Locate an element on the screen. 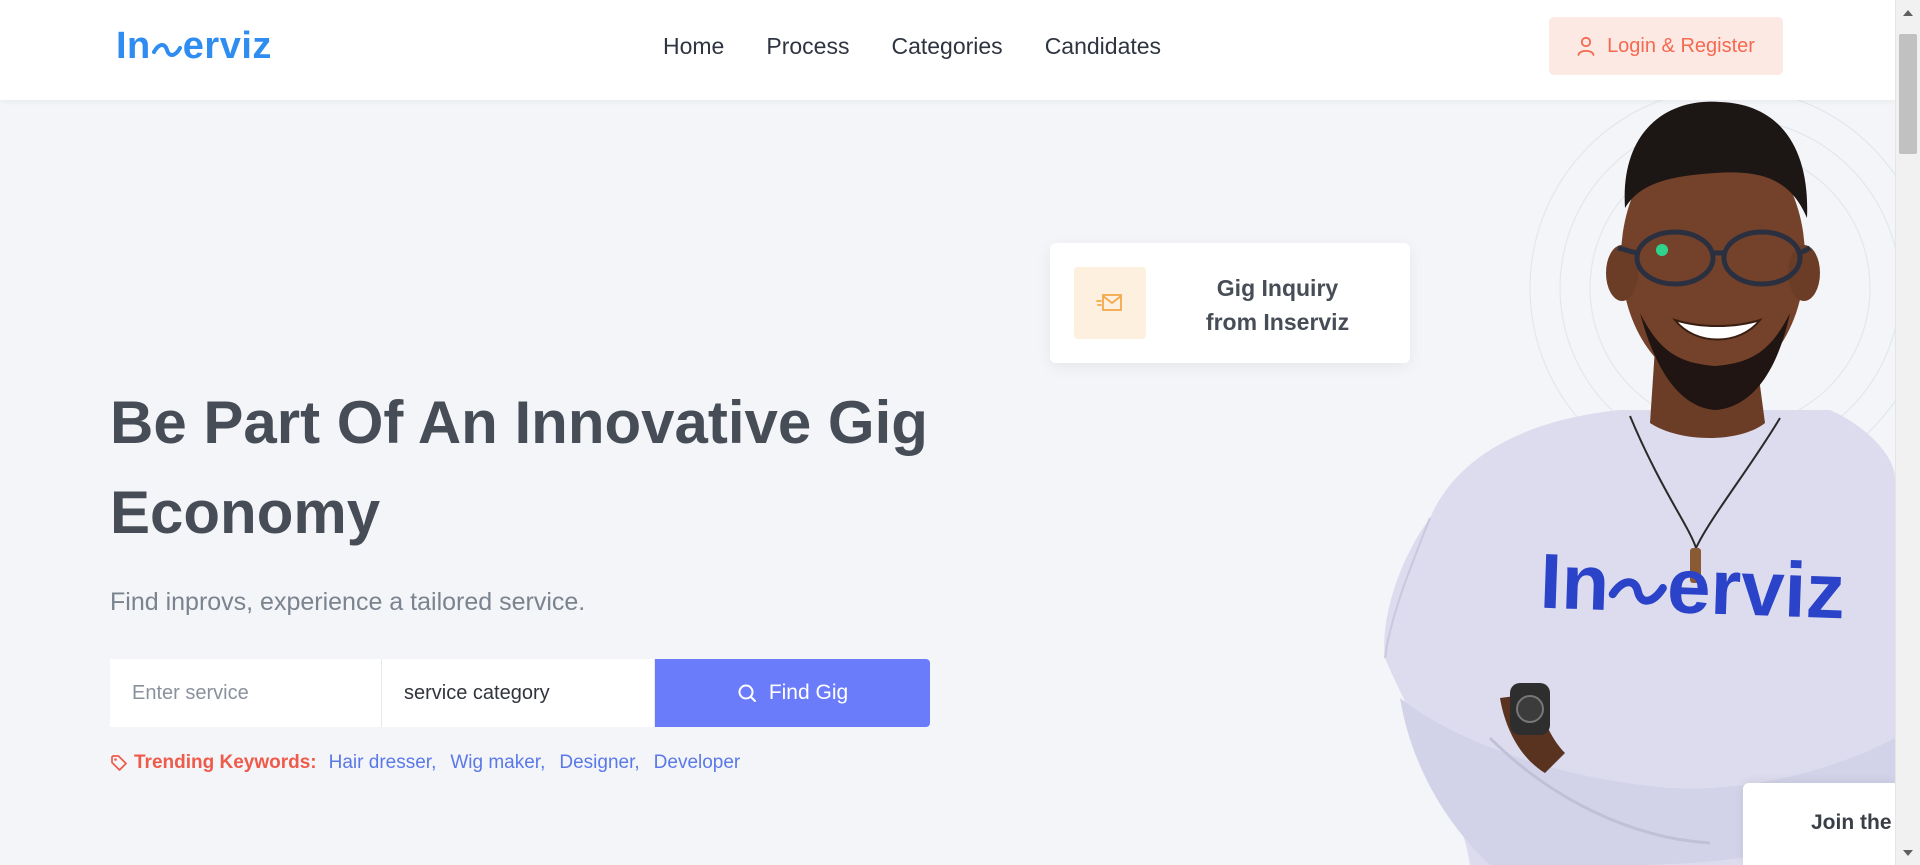 The width and height of the screenshot is (1920, 865). tag-icon is located at coordinates (119, 763).